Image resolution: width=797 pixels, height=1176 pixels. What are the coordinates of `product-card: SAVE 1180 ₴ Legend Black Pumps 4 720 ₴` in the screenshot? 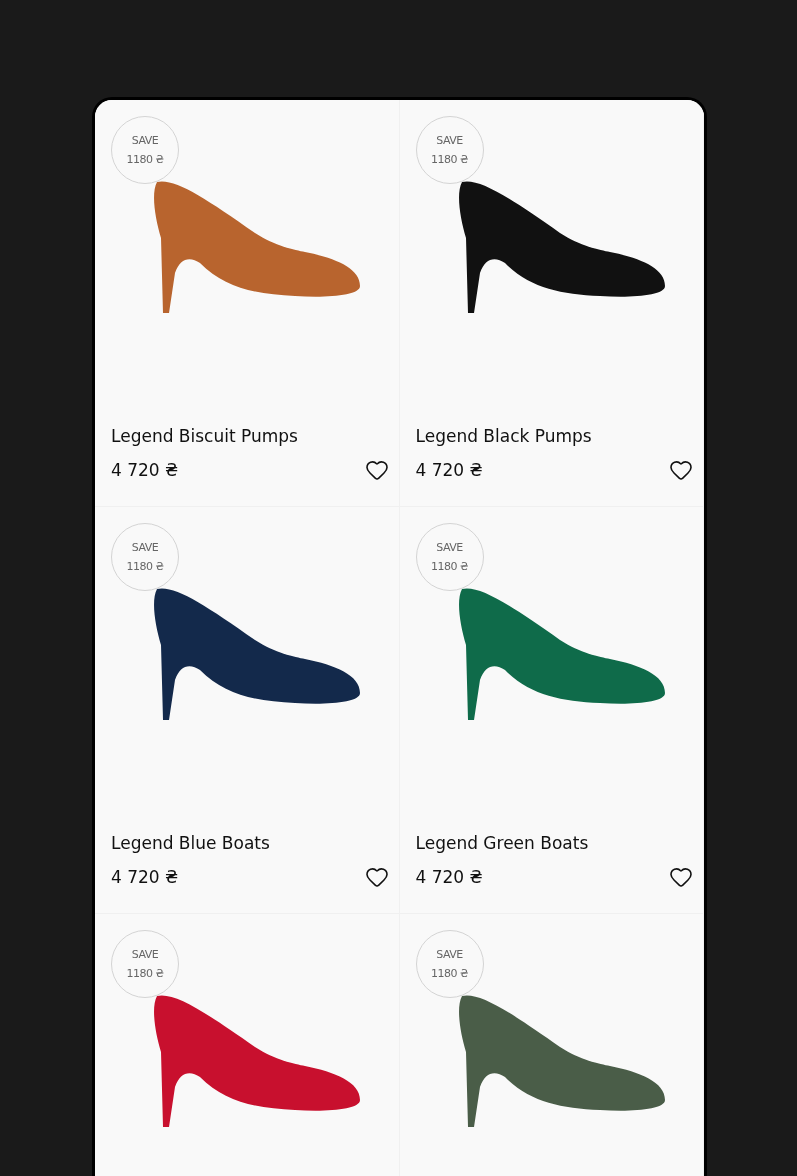 It's located at (551, 303).